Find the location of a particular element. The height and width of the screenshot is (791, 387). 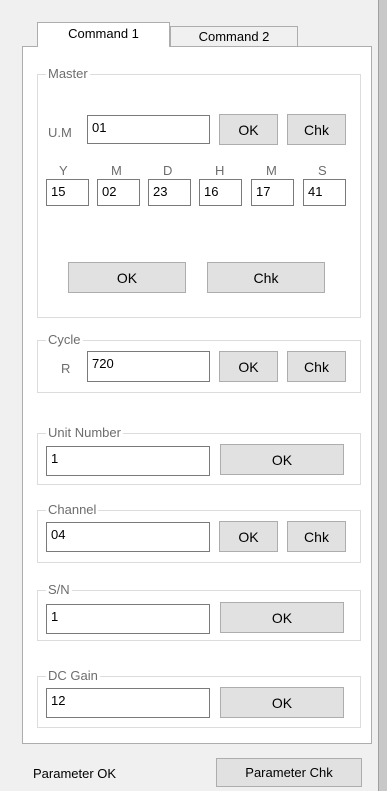

channel-chk-button: Chk is located at coordinates (316, 536).